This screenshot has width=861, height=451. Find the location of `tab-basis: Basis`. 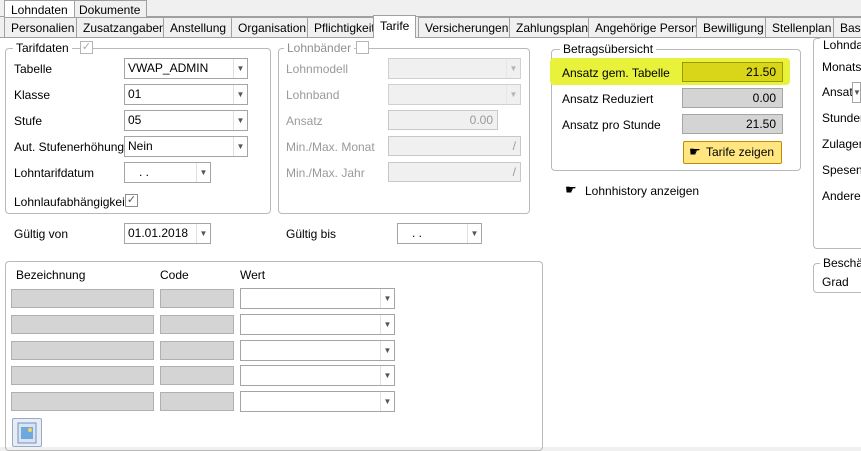

tab-basis: Basis is located at coordinates (847, 27).